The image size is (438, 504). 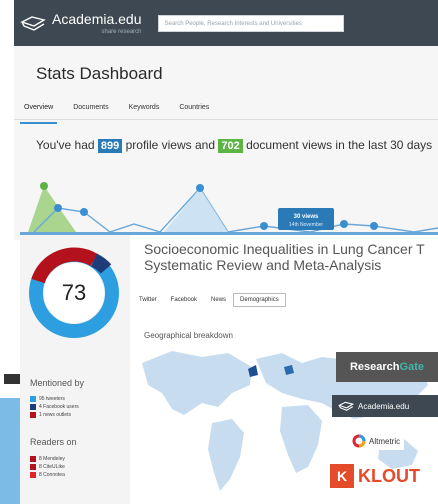 What do you see at coordinates (59, 407) in the screenshot?
I see `legend-label: 4 Facebook users` at bounding box center [59, 407].